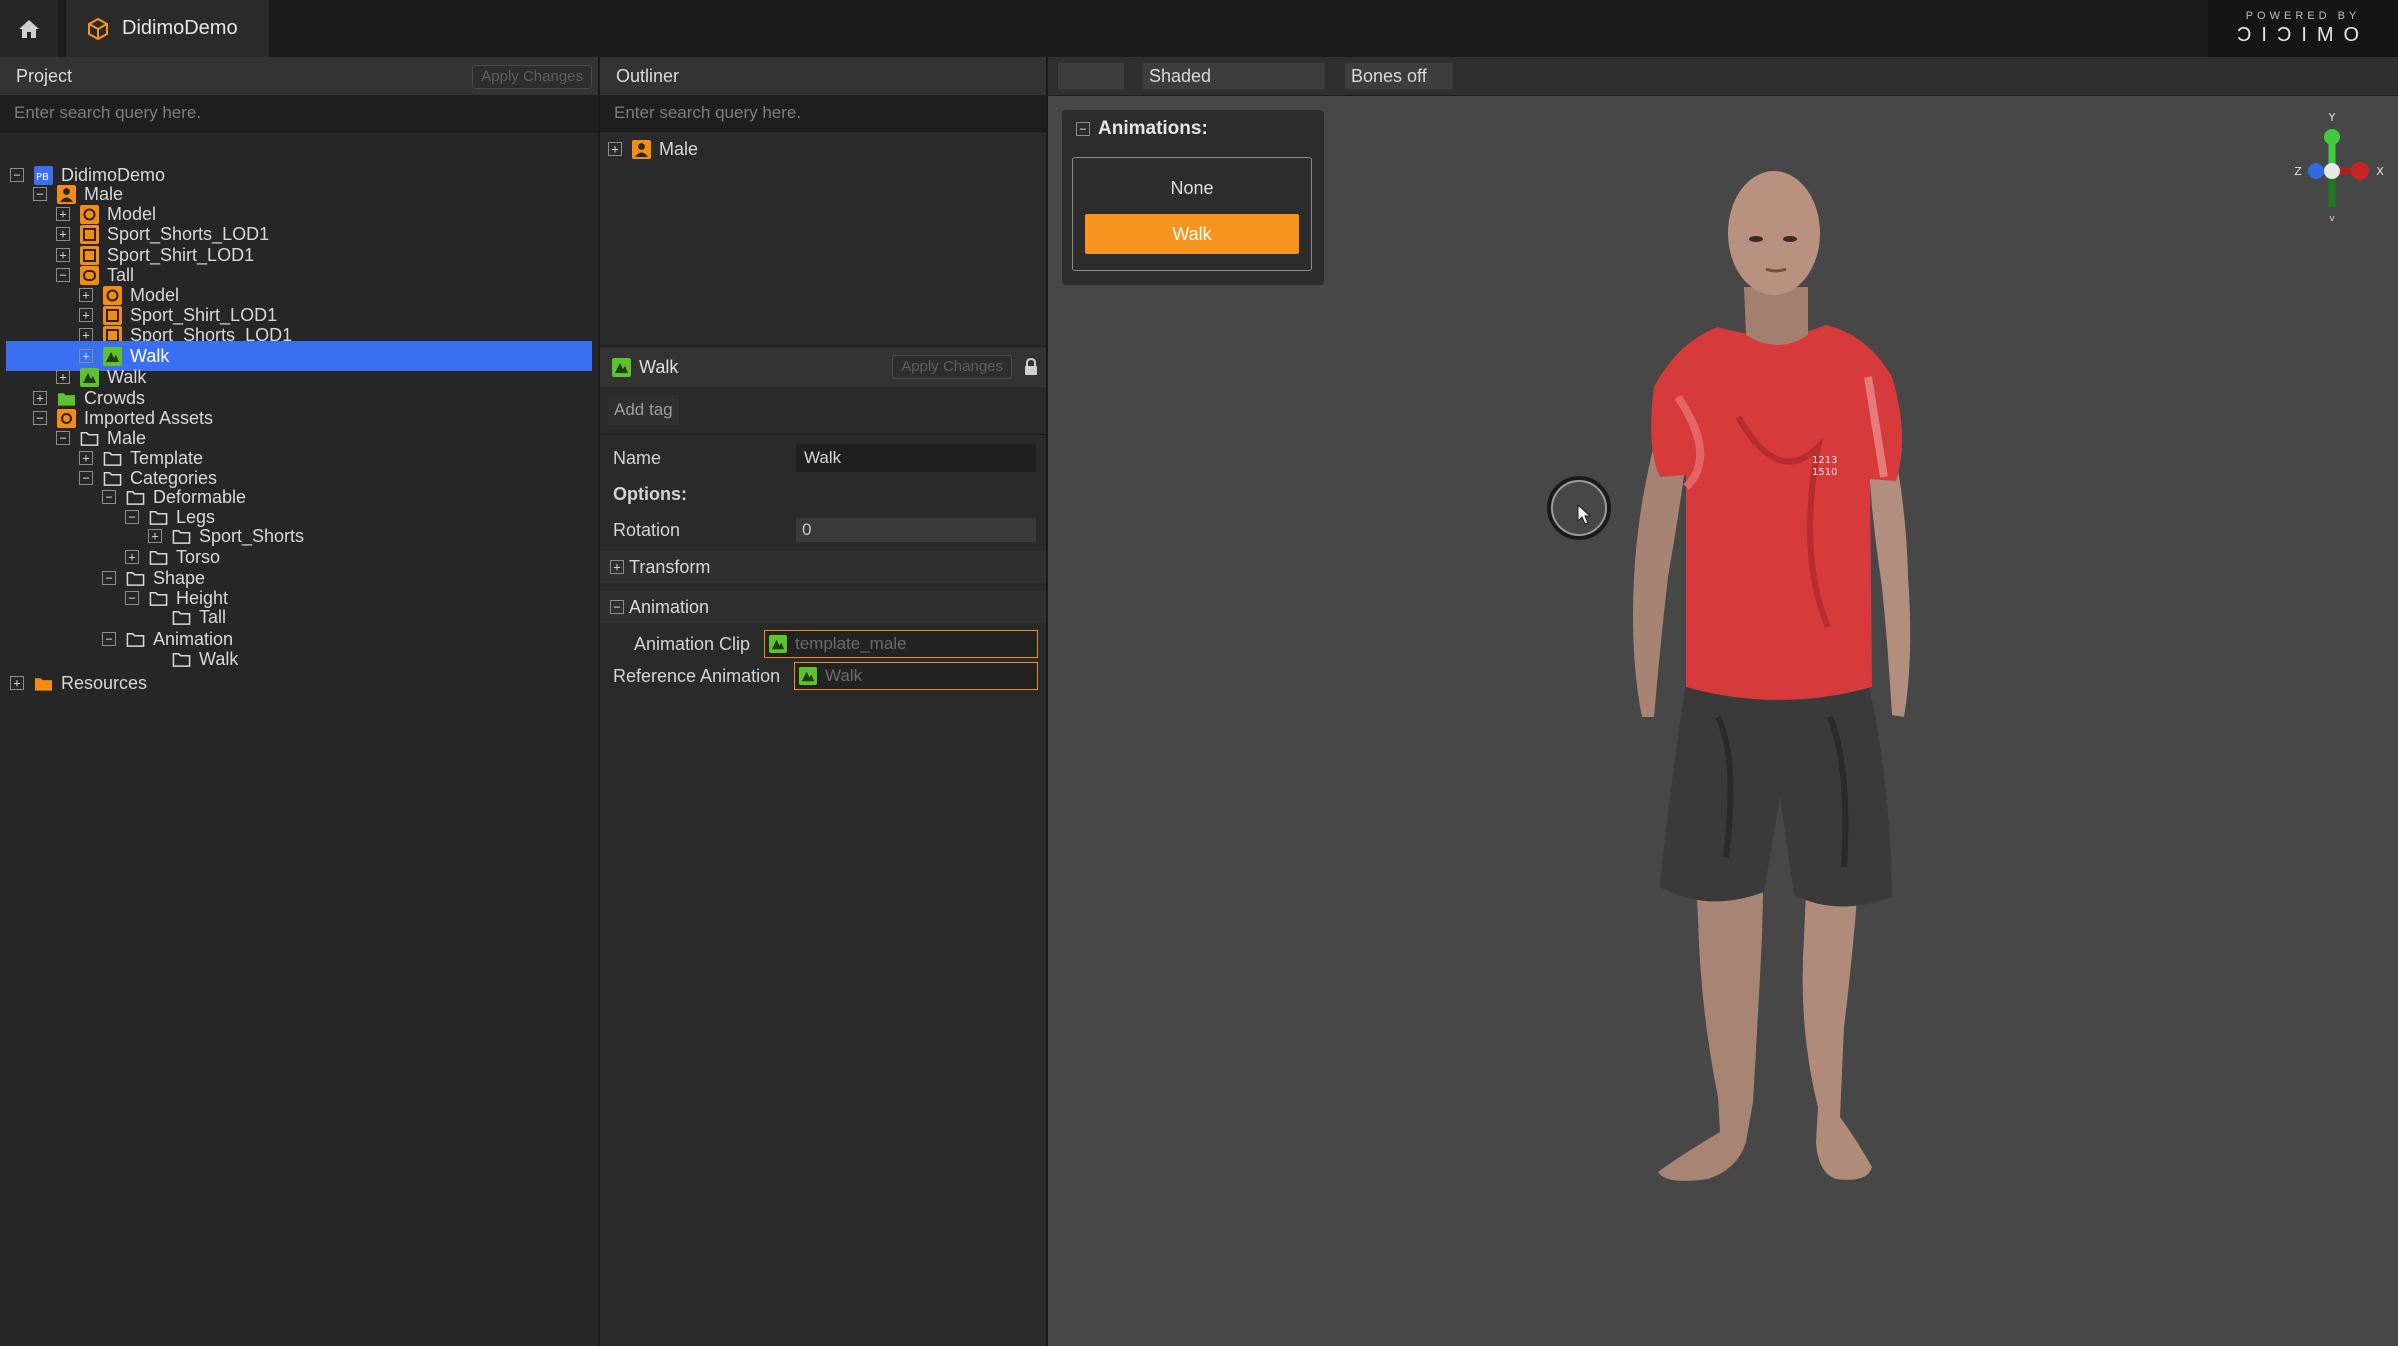 The width and height of the screenshot is (2398, 1346). Describe the element at coordinates (1778, 687) in the screenshot. I see `character-model: 1213 1510` at that location.